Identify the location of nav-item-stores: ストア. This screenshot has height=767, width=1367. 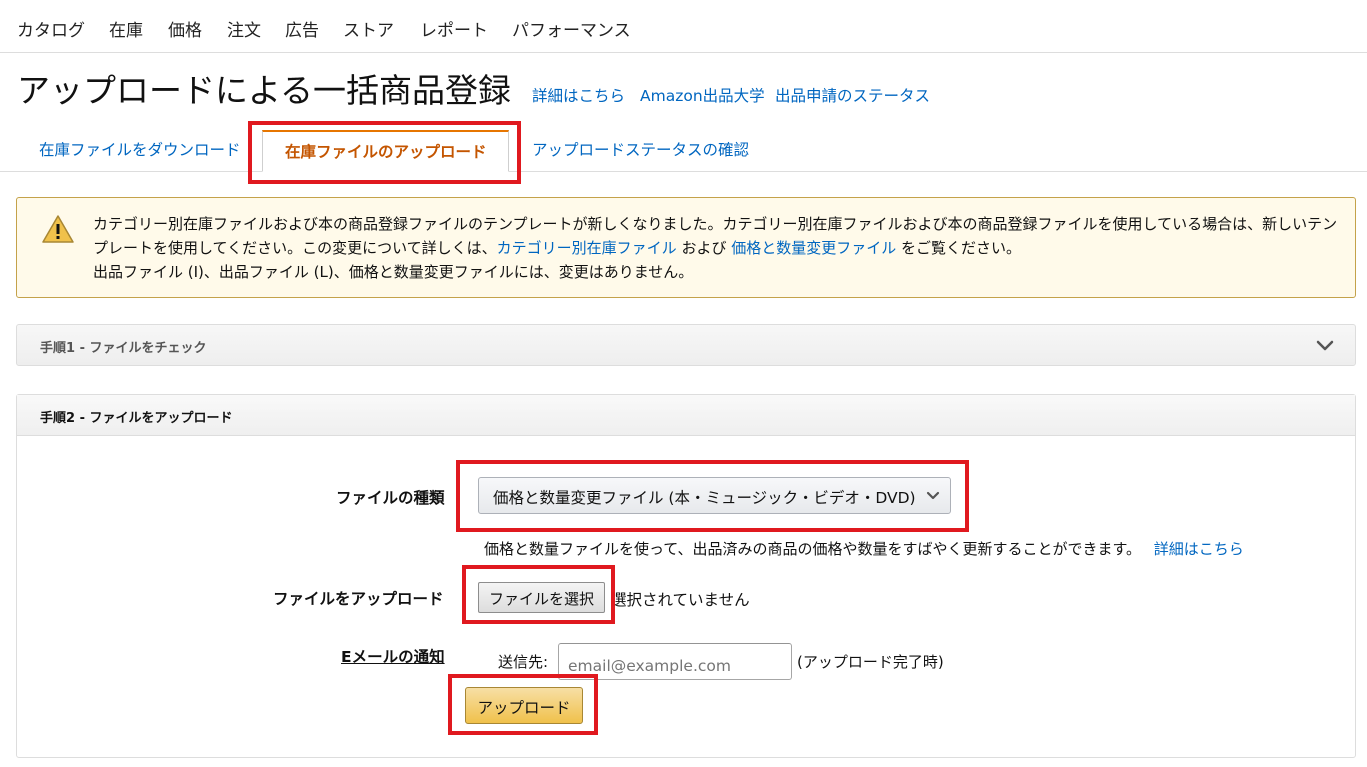
(368, 28).